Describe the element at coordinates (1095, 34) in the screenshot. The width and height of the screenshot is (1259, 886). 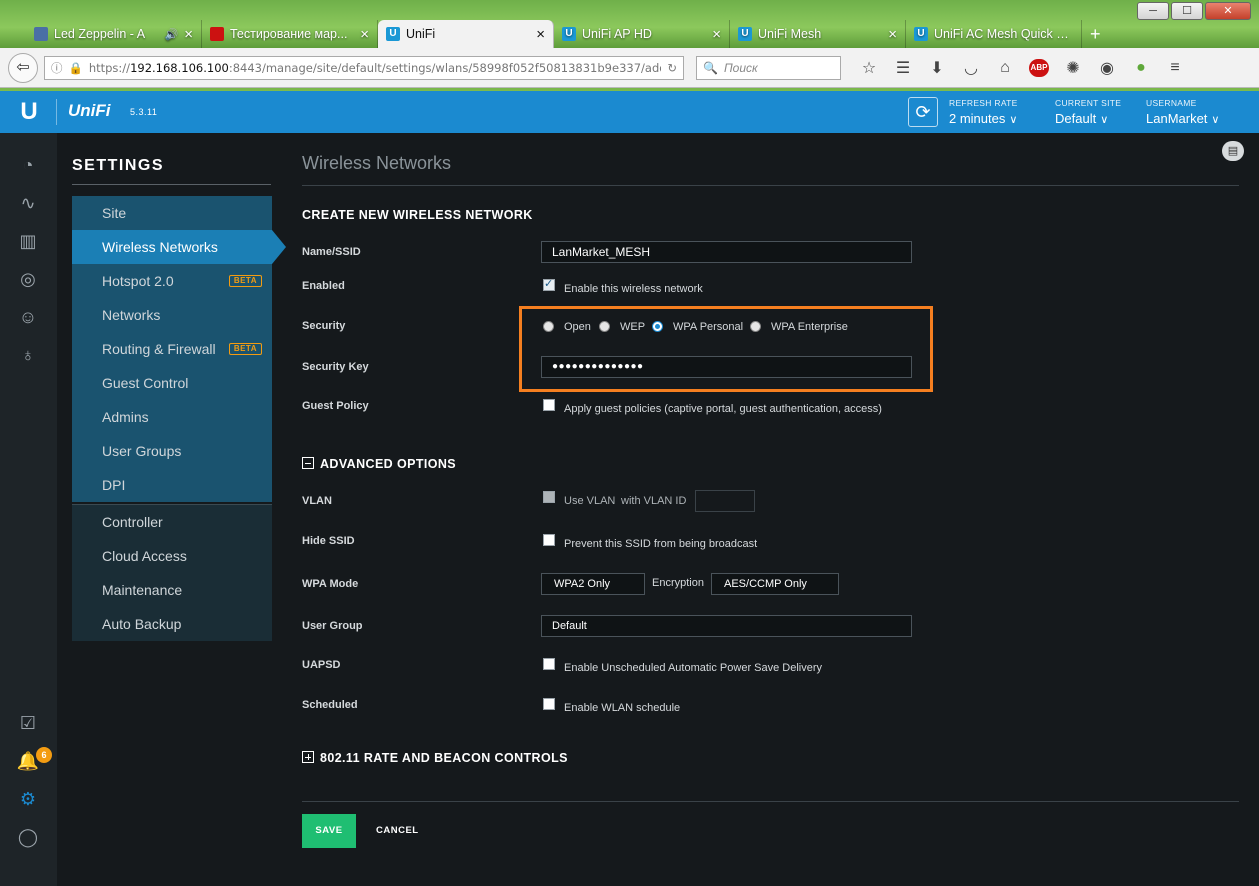
I see `new-tab-button: +` at that location.